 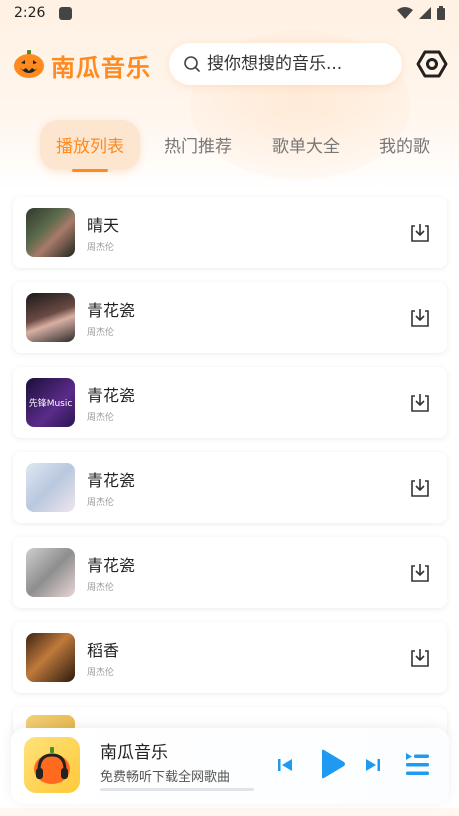 I want to click on player-subtitle: 免费畅听下载全网歌曲, so click(x=165, y=777).